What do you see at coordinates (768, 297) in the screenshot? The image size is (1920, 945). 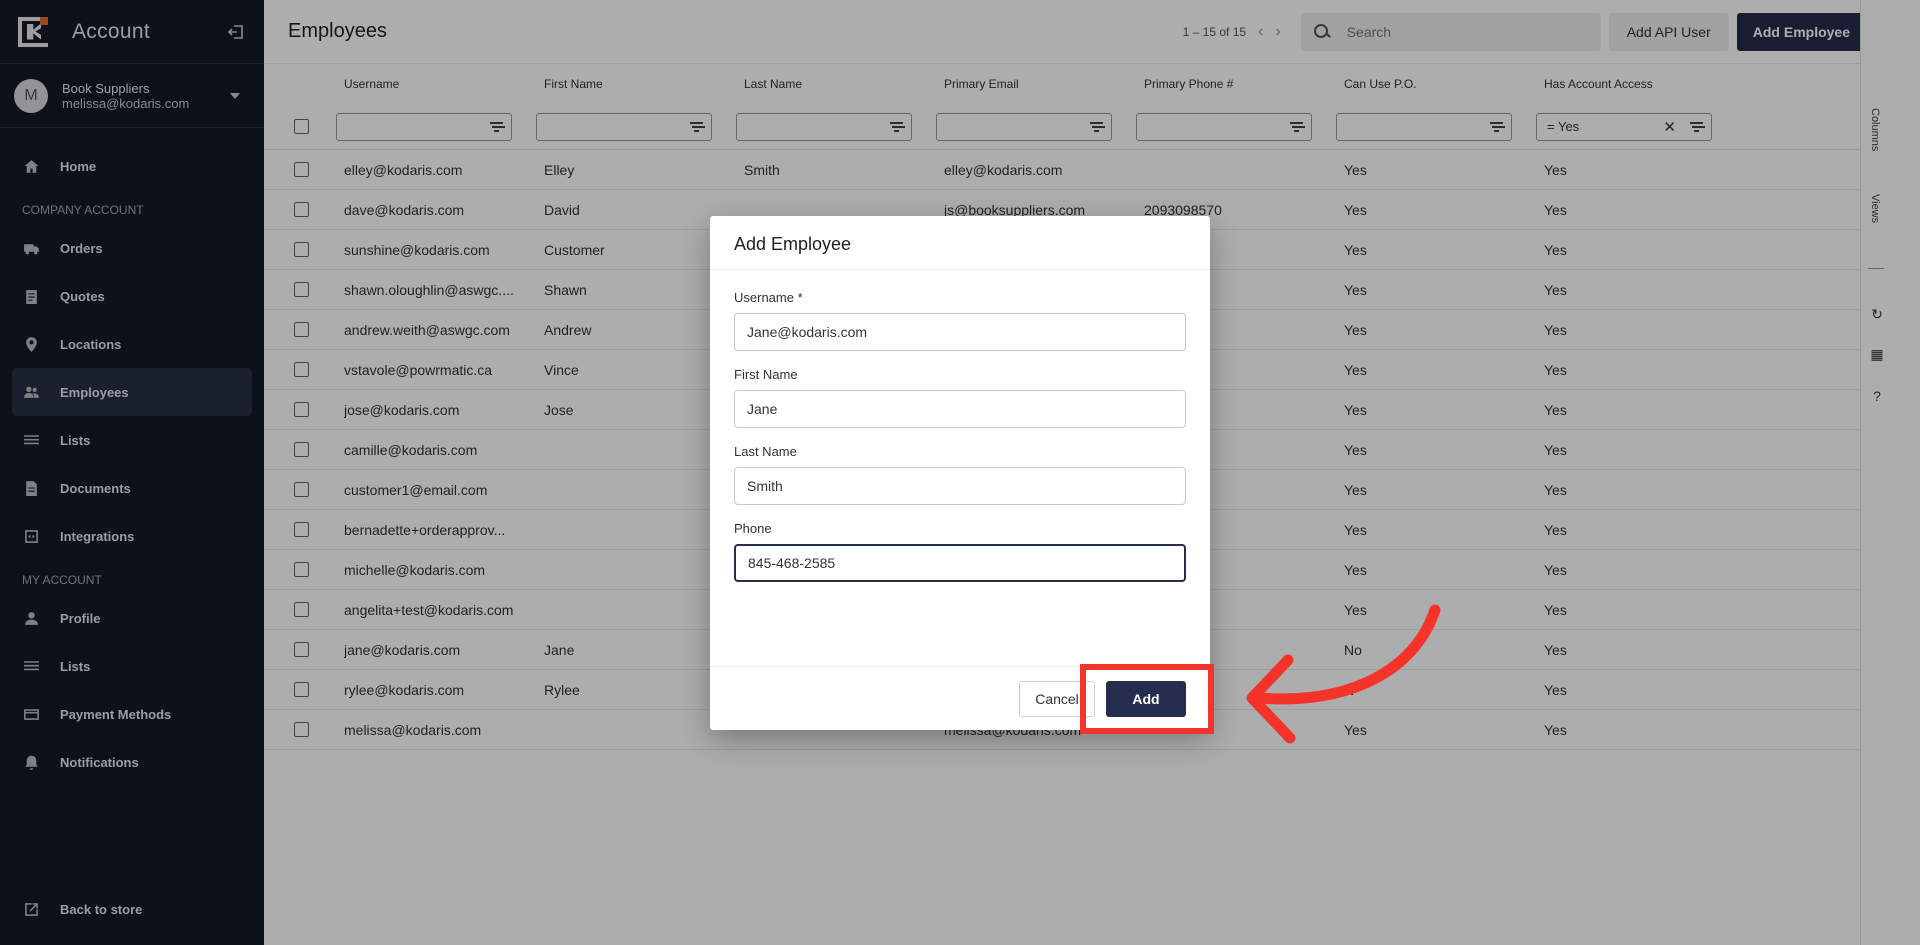 I see `username-label: Username *` at bounding box center [768, 297].